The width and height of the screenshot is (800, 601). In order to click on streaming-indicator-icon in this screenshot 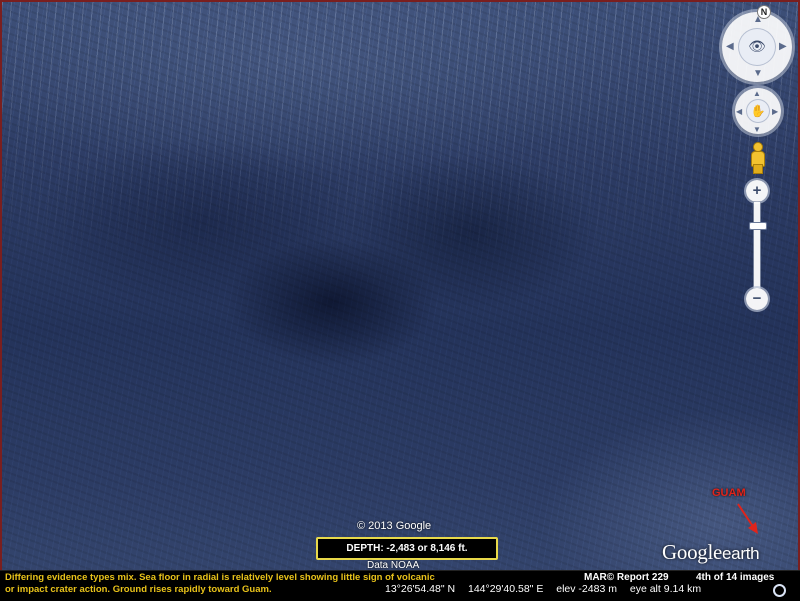, I will do `click(779, 590)`.